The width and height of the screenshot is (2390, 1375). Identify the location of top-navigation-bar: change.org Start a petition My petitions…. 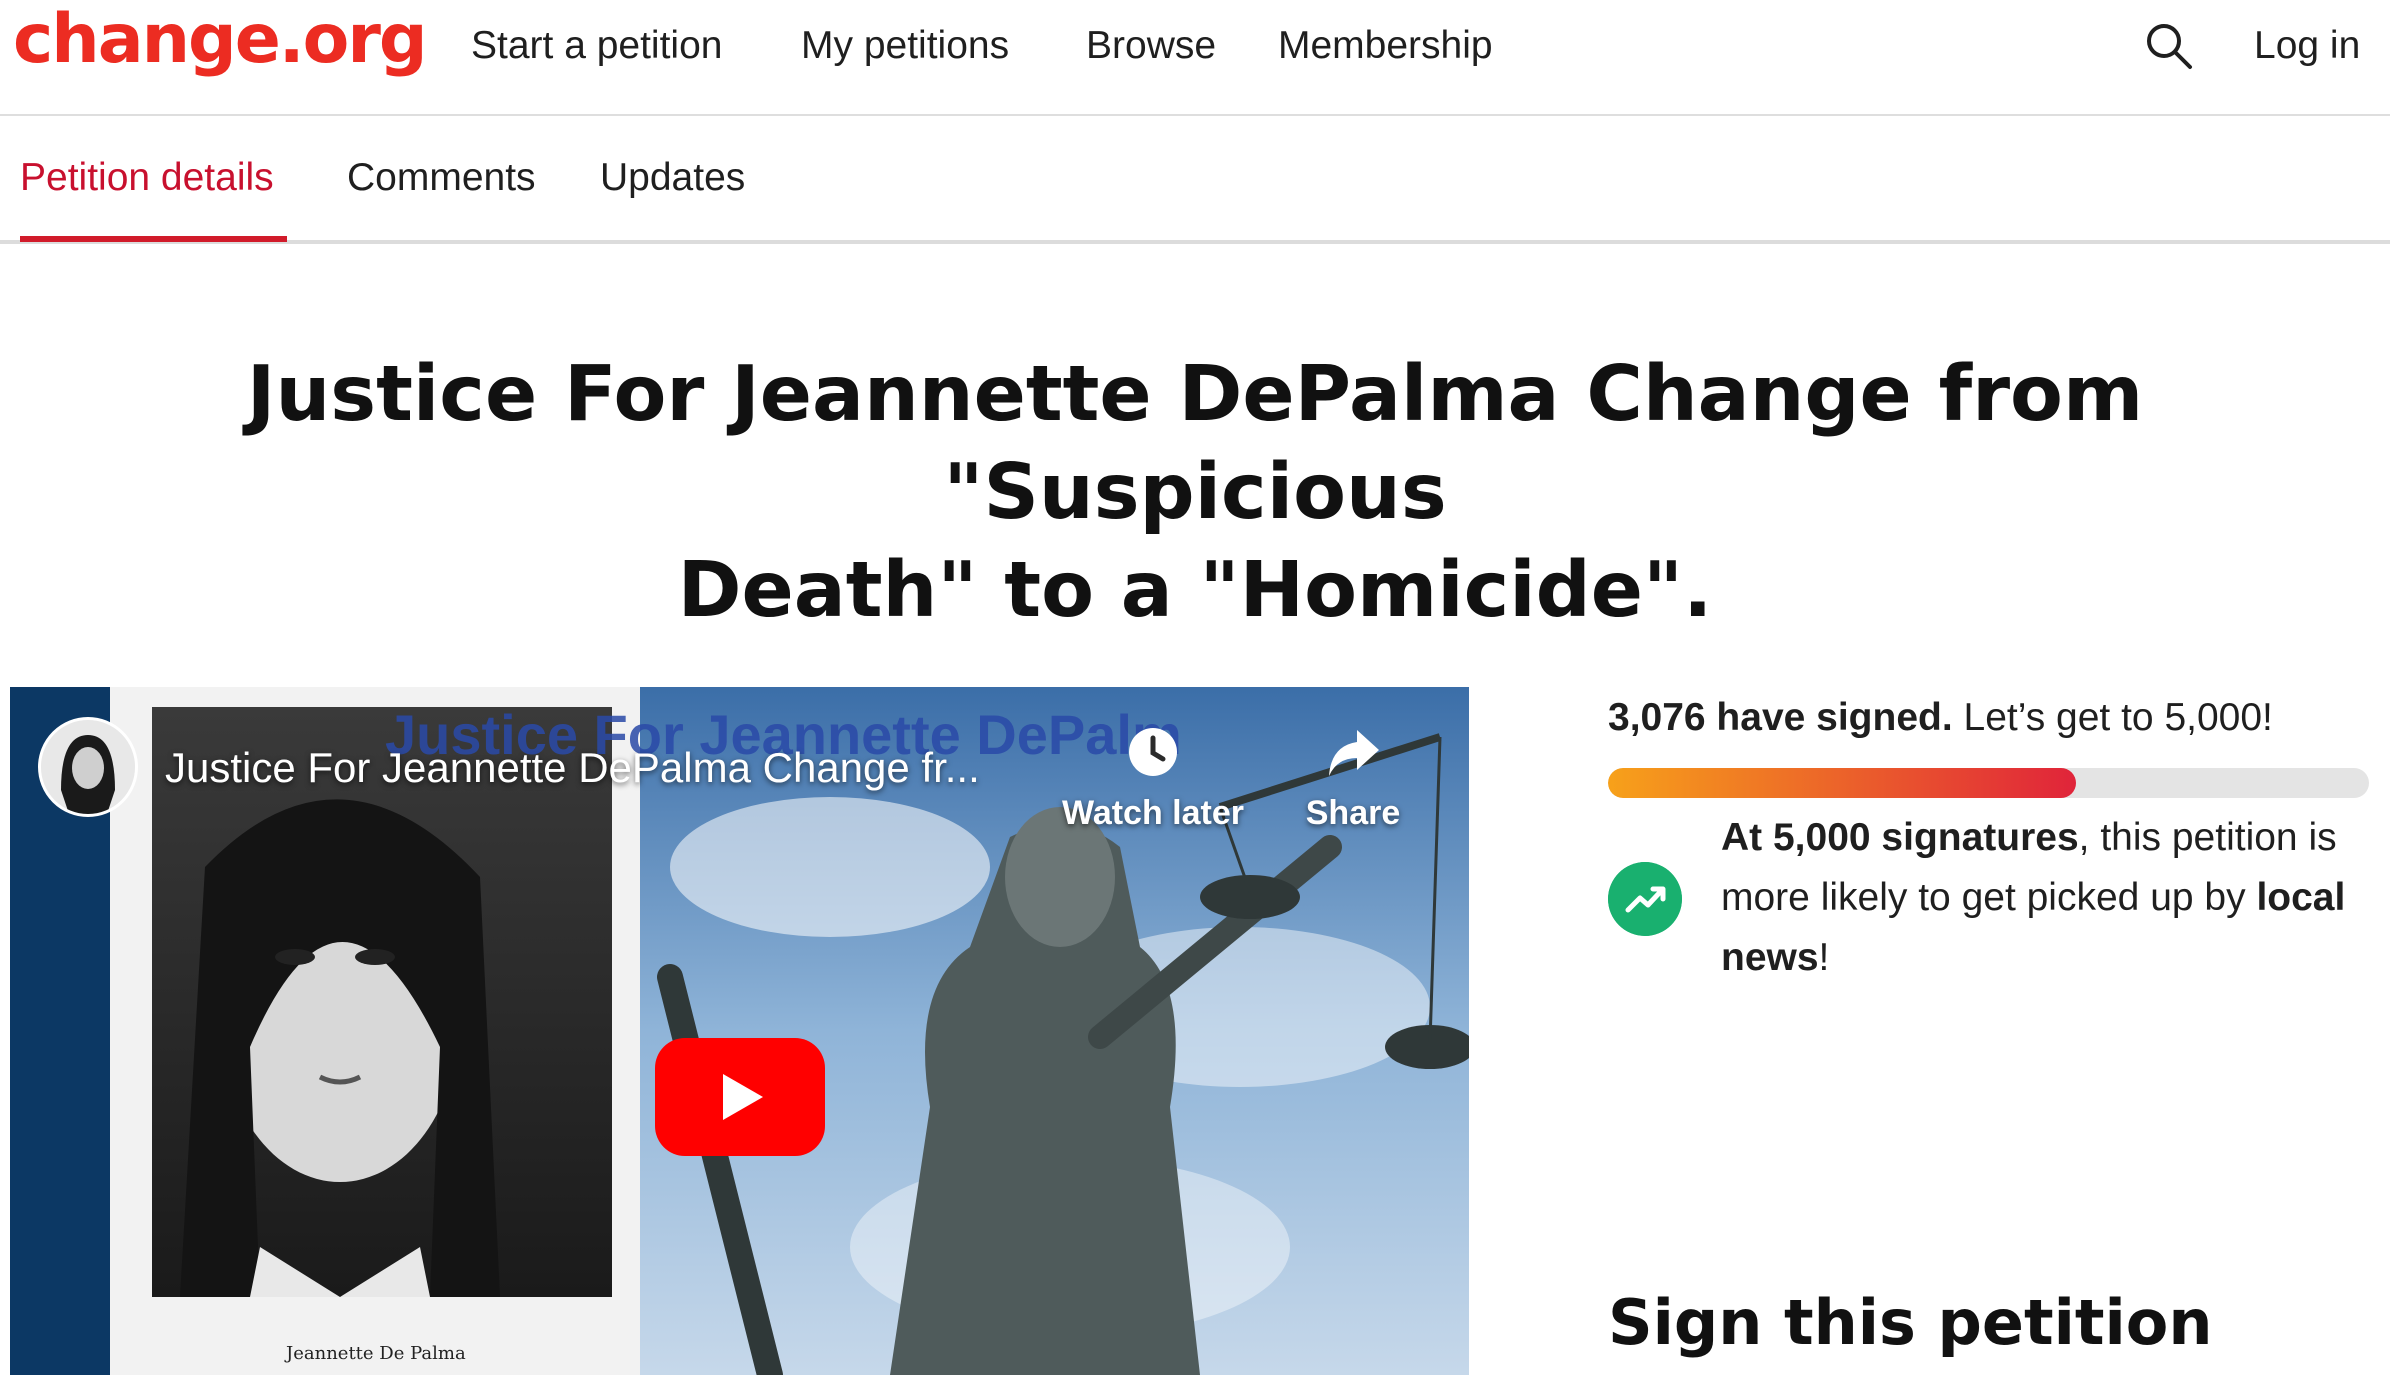
(1195, 58).